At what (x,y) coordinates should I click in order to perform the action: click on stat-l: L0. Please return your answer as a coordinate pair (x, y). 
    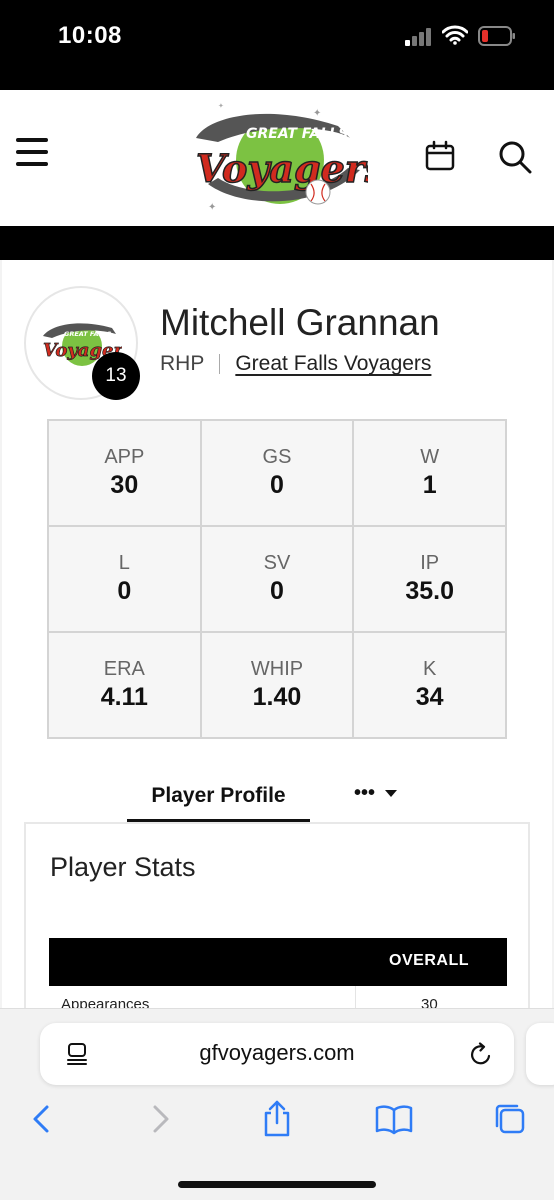
    Looking at the image, I should click on (124, 579).